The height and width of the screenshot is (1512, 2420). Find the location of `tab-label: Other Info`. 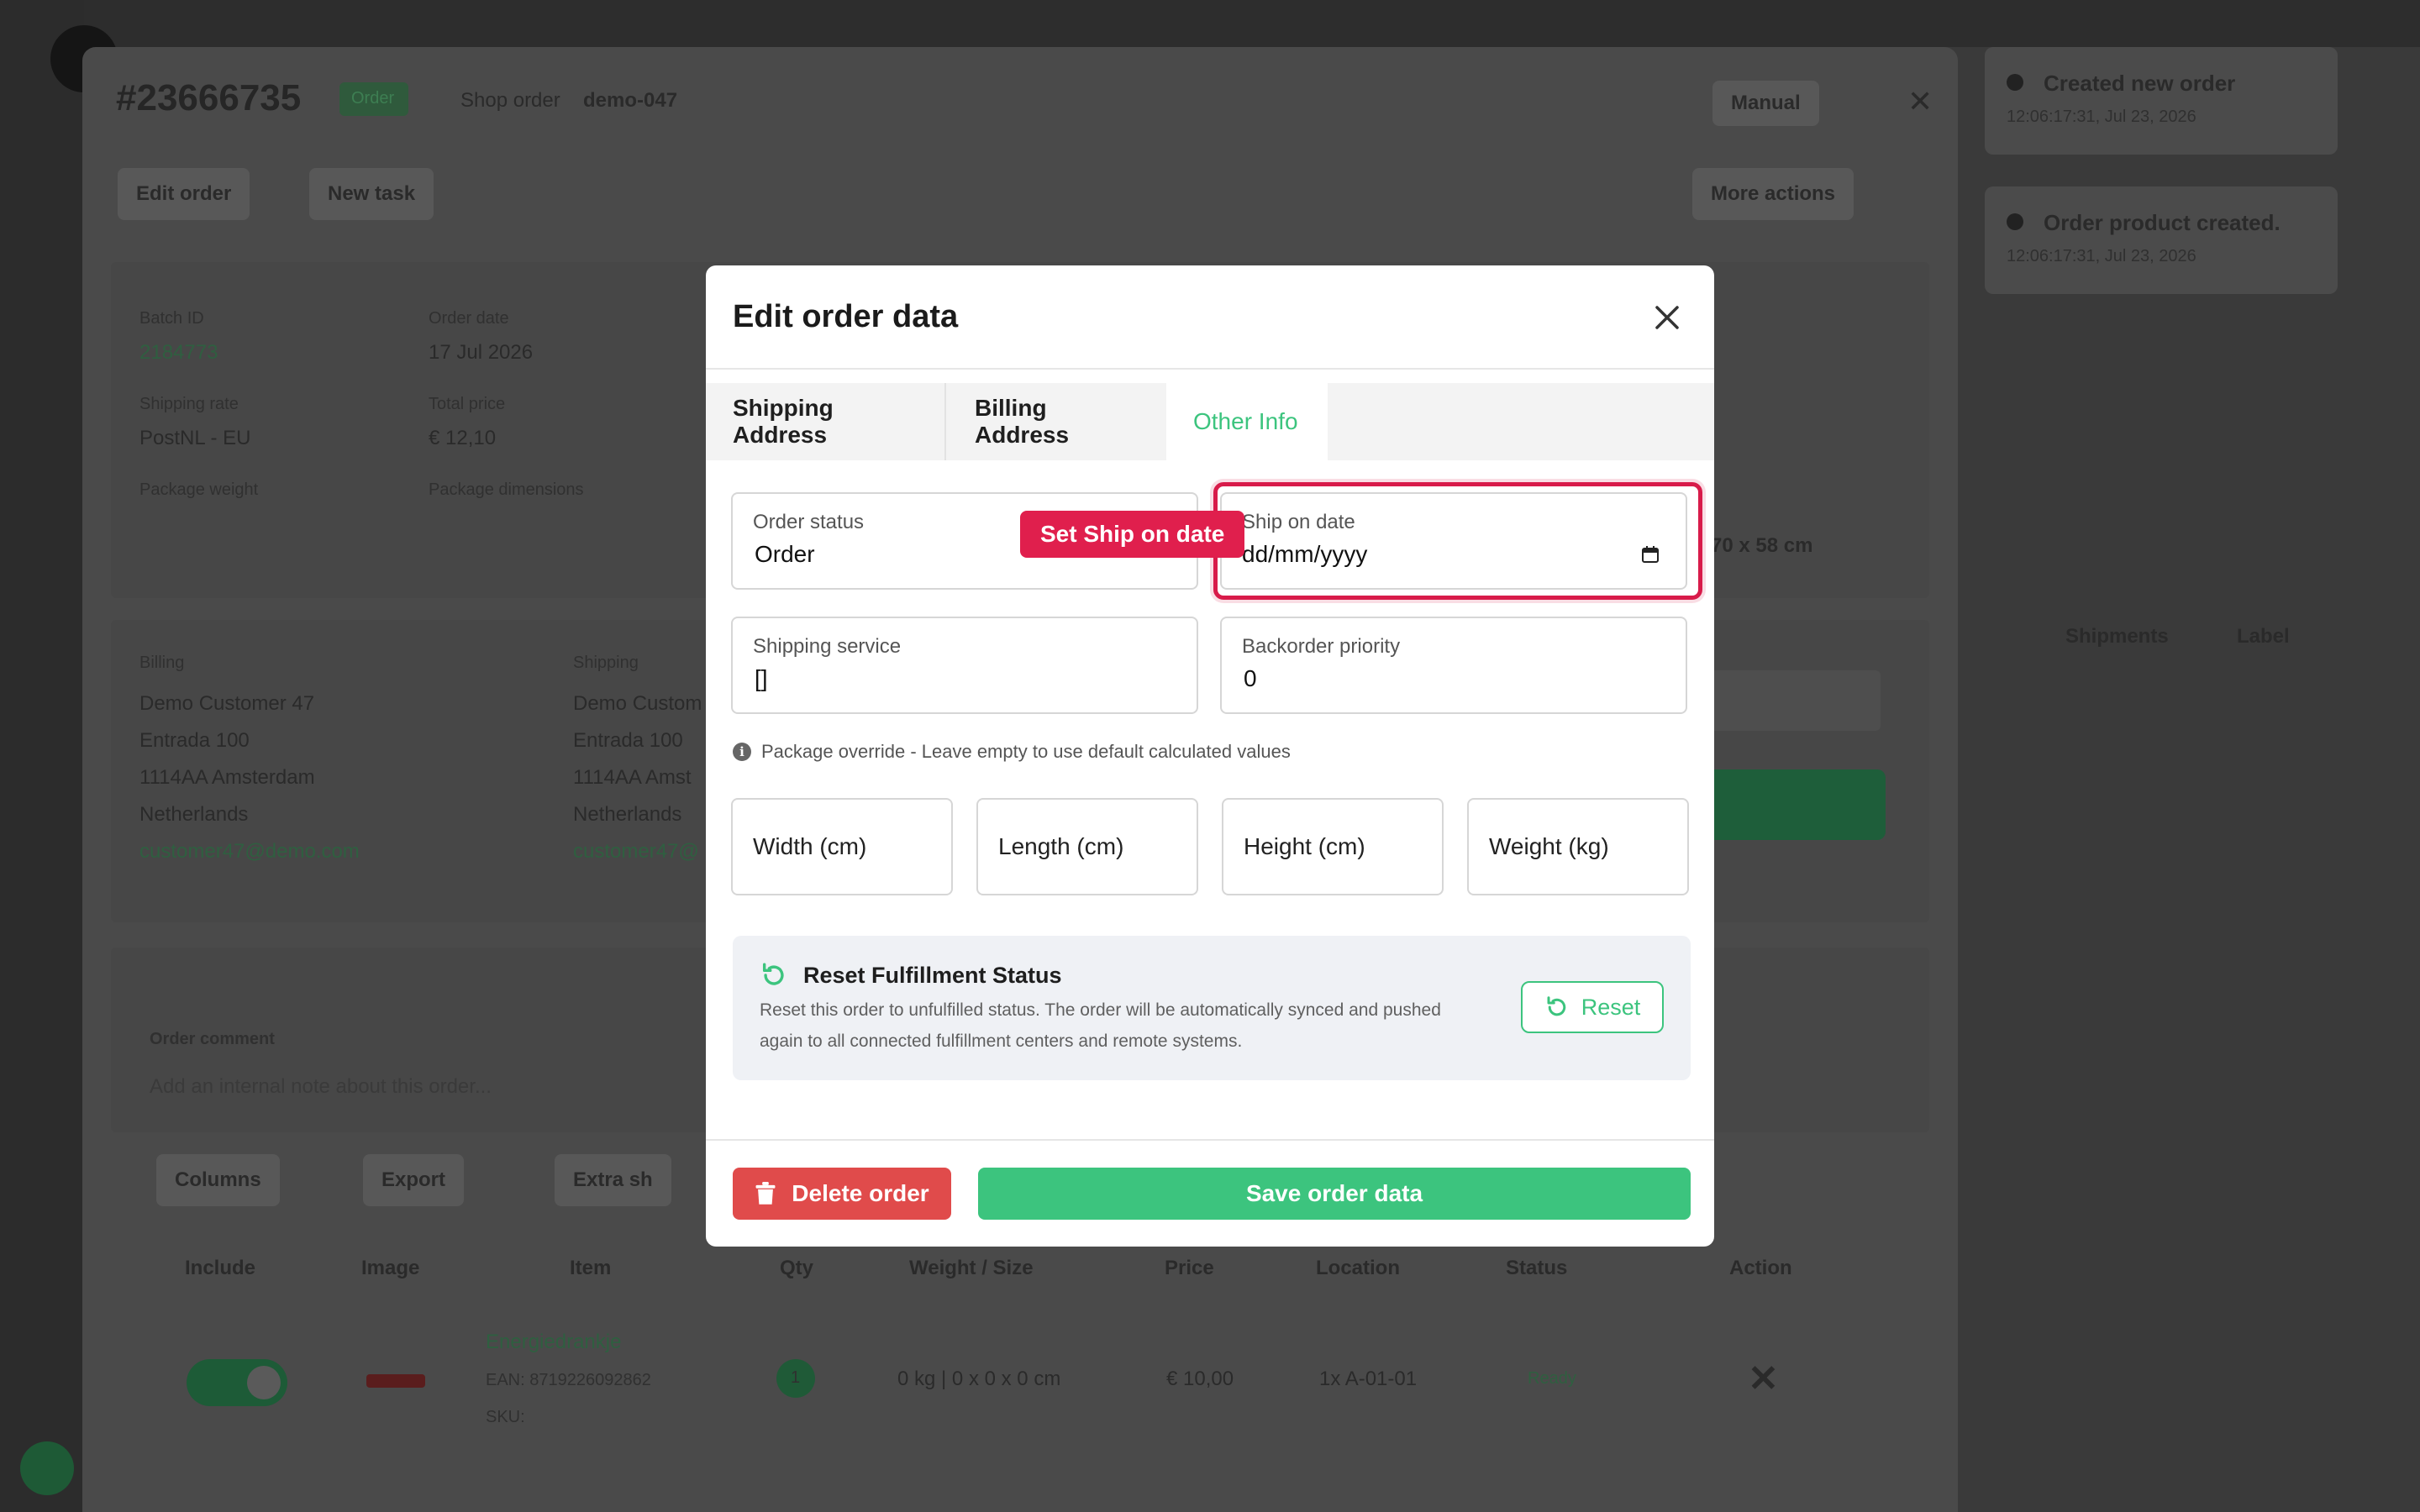

tab-label: Other Info is located at coordinates (1245, 421).